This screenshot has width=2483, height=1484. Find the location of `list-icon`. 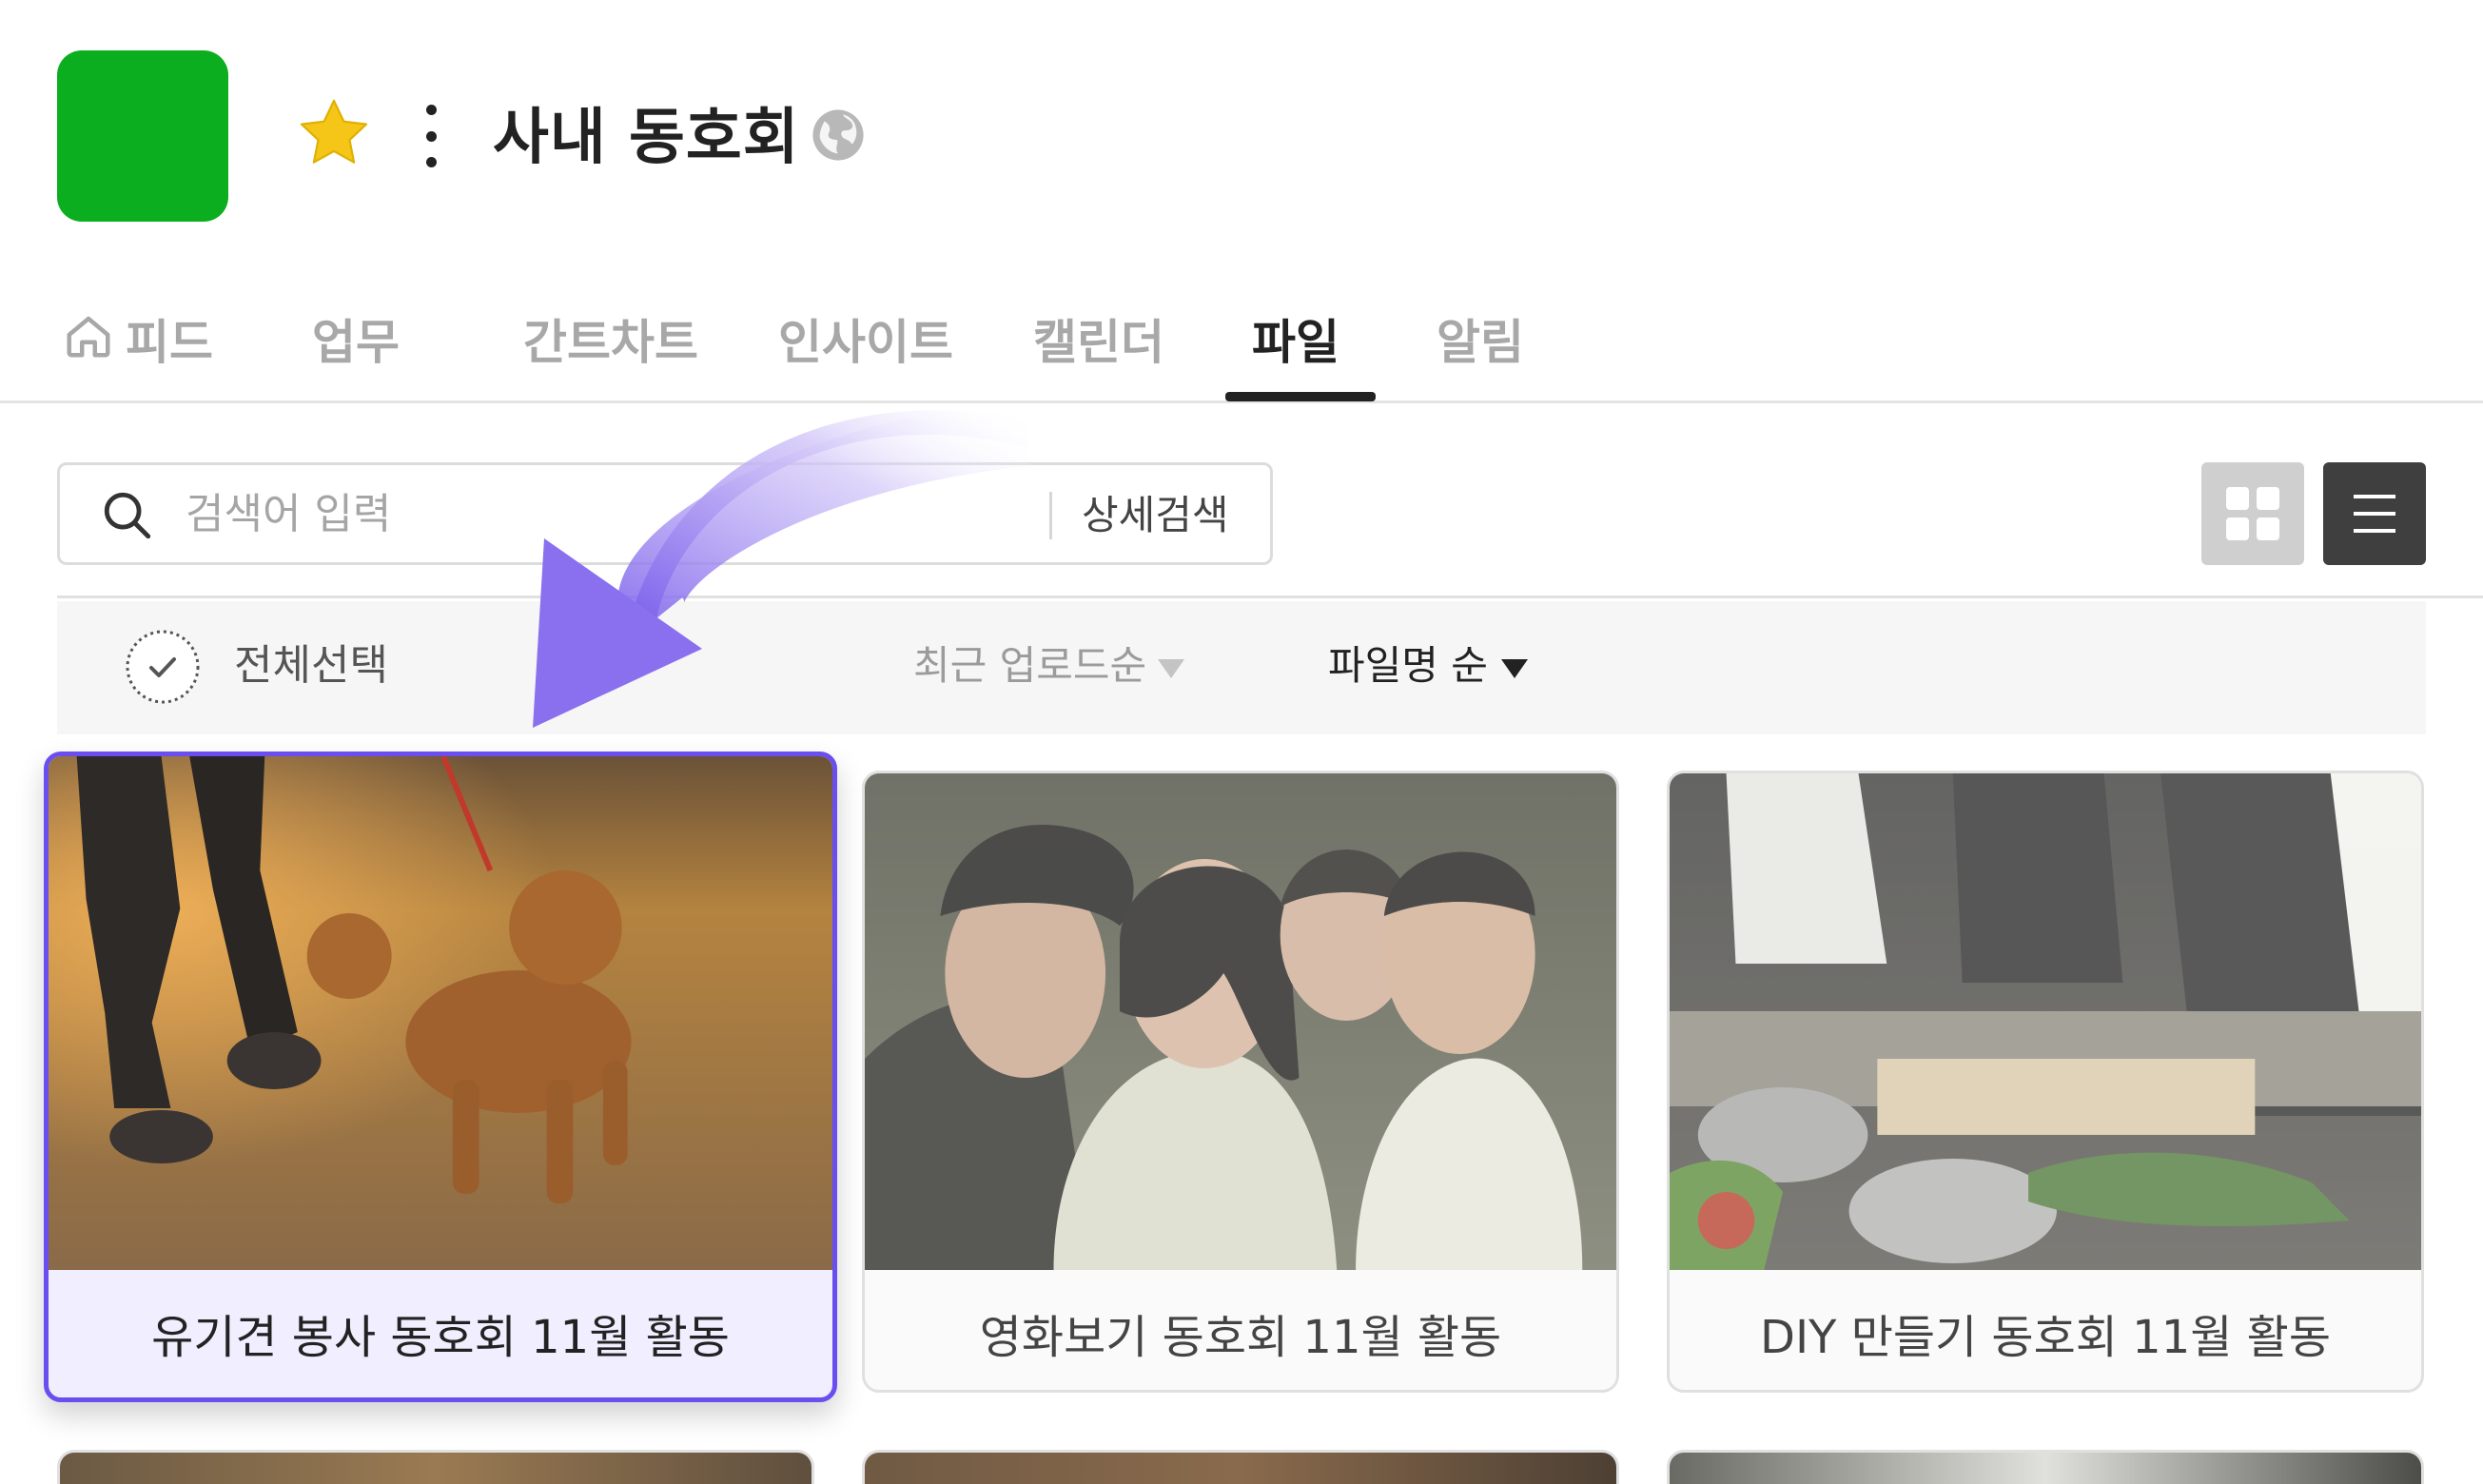

list-icon is located at coordinates (2374, 514).